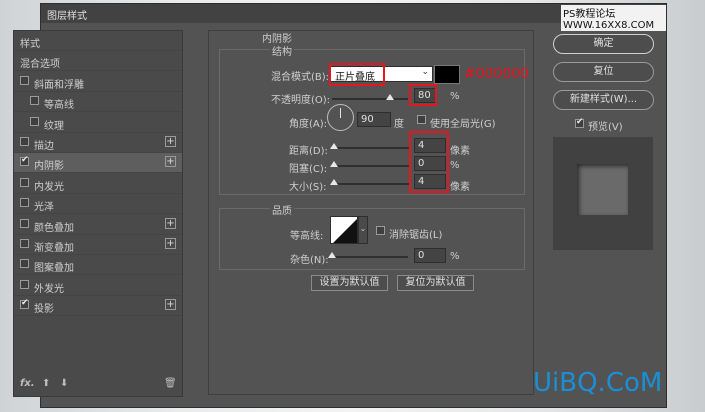  Describe the element at coordinates (170, 383) in the screenshot. I see `trash-icon: 🗑` at that location.